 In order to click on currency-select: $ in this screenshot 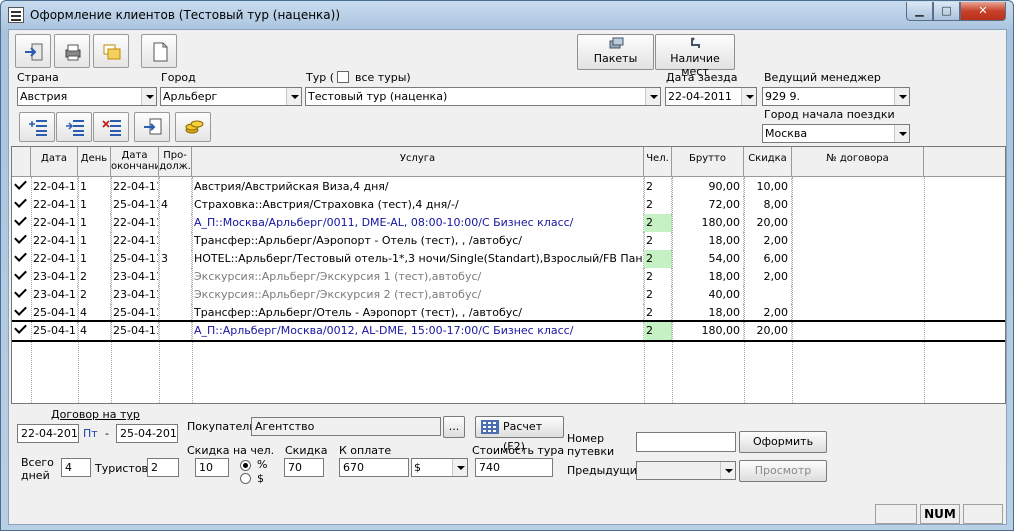, I will do `click(439, 467)`.